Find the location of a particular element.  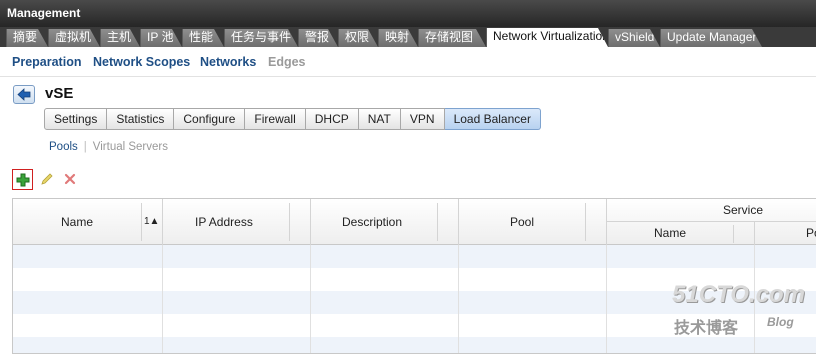

load-balancer-subnav: Pools | Virtual Servers is located at coordinates (108, 147).